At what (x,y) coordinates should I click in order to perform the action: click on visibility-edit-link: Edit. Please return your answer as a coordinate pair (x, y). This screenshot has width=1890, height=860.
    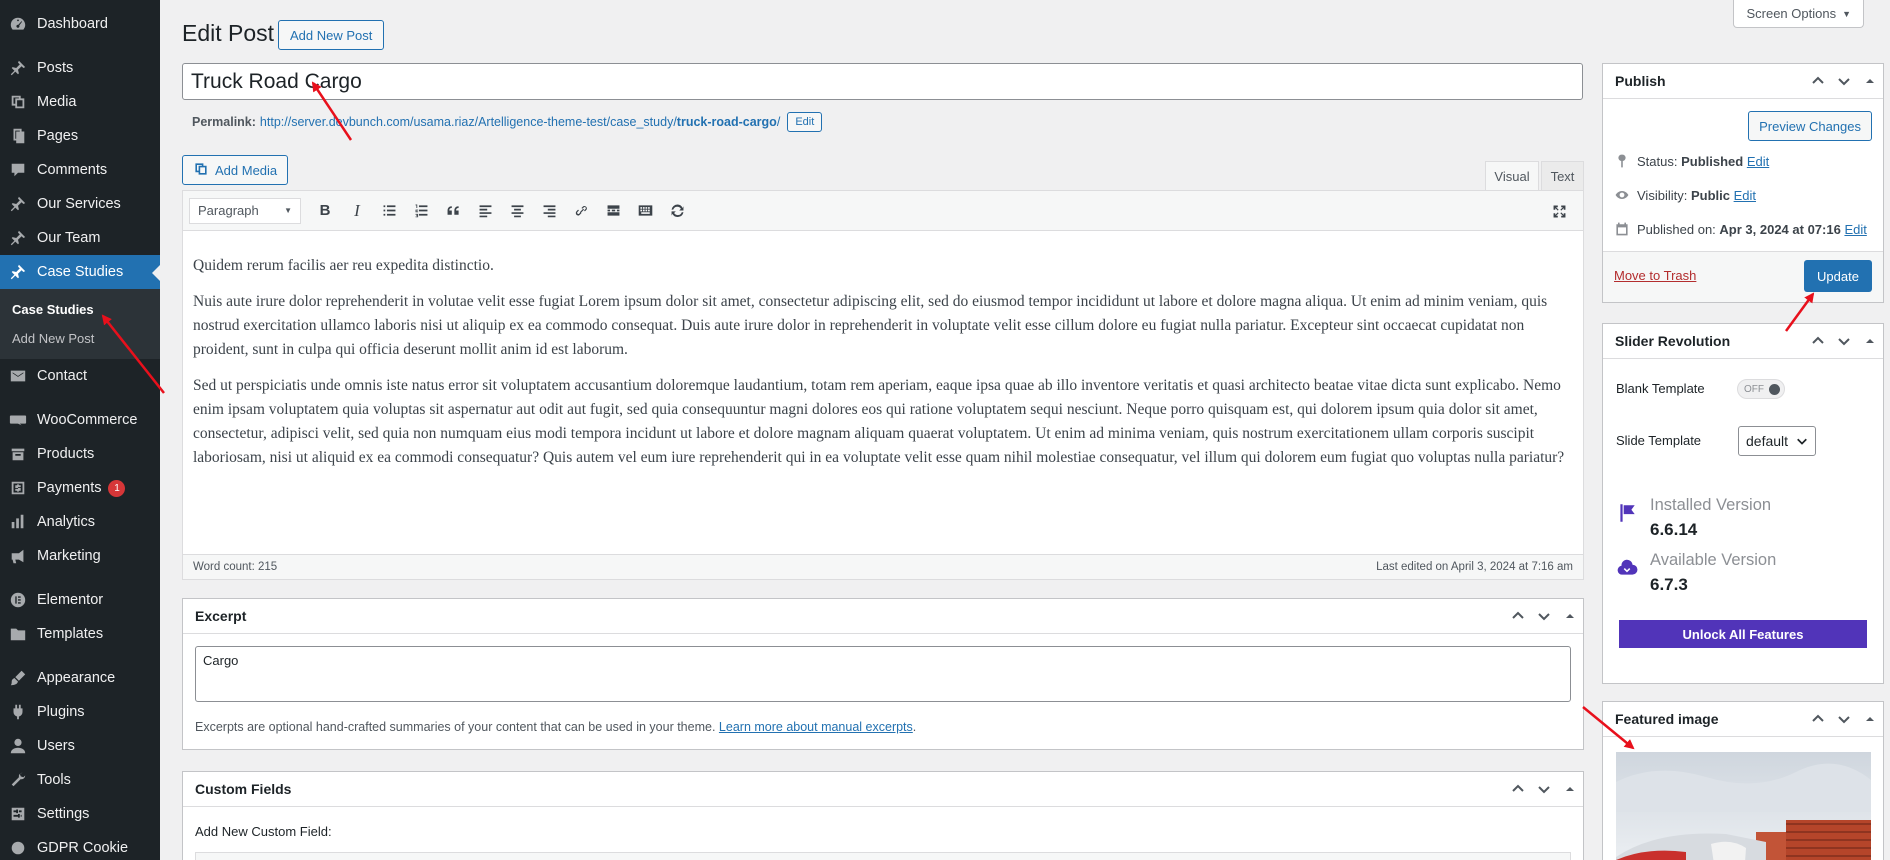
    Looking at the image, I should click on (1745, 195).